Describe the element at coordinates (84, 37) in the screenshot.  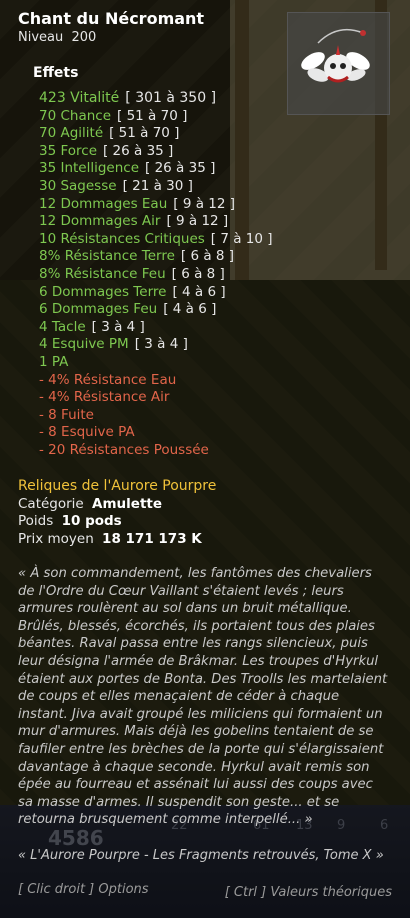
I see `level-value: 200` at that location.